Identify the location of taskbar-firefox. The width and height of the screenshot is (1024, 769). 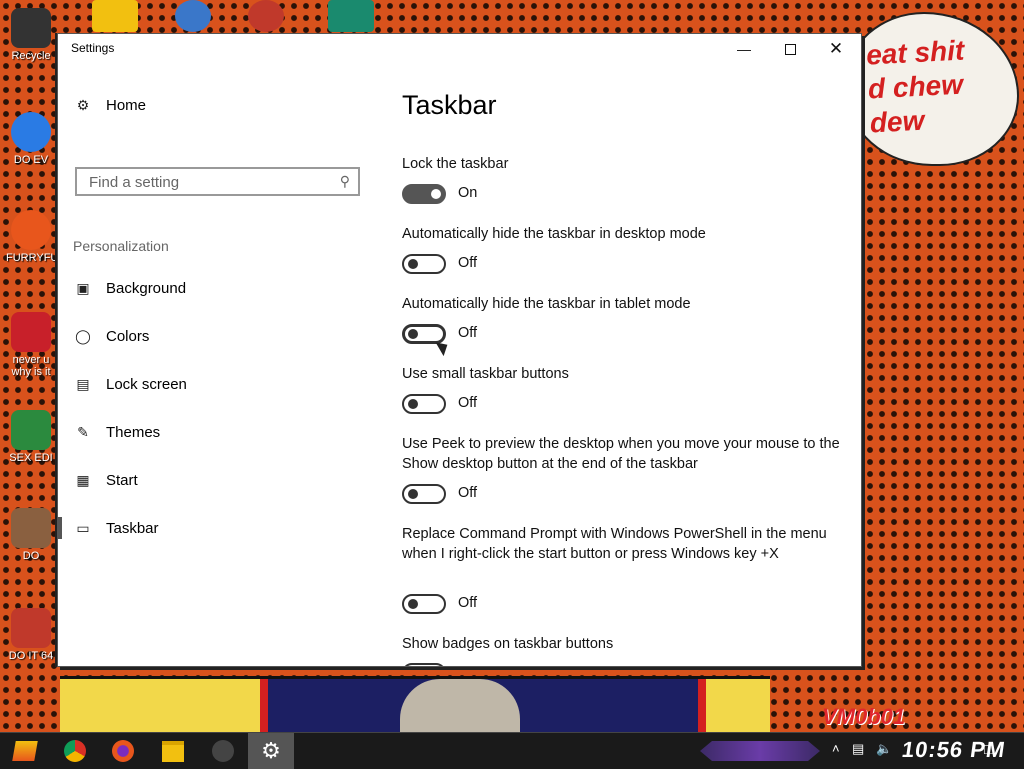
(123, 751).